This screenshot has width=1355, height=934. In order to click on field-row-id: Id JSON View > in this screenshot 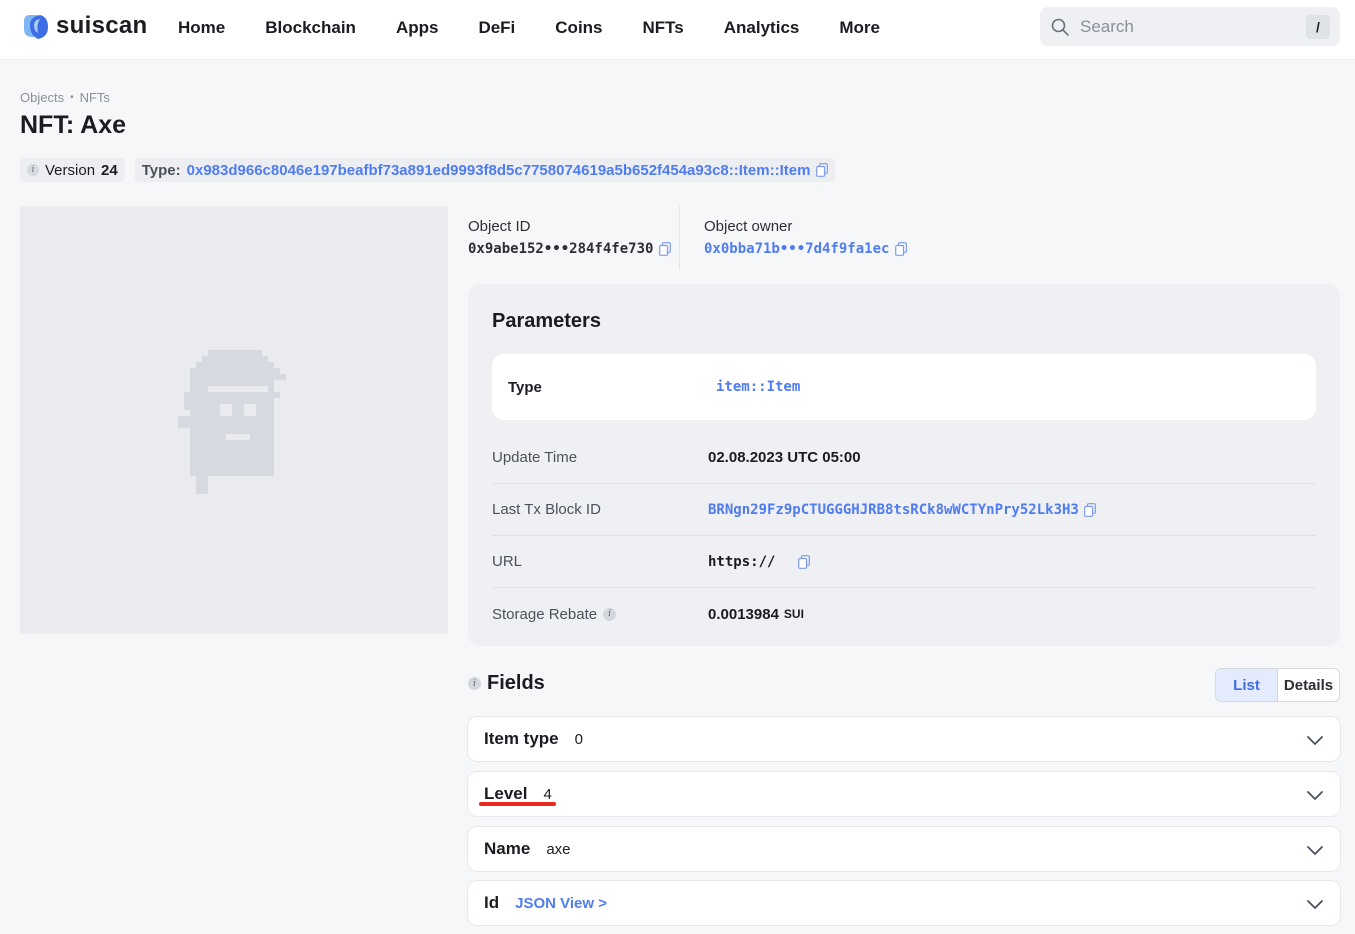, I will do `click(904, 903)`.